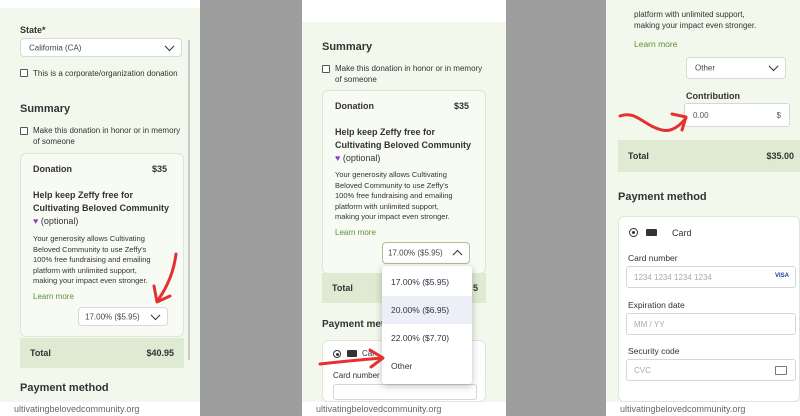 This screenshot has height=416, width=800. I want to click on security-code-input: CVC, so click(711, 370).